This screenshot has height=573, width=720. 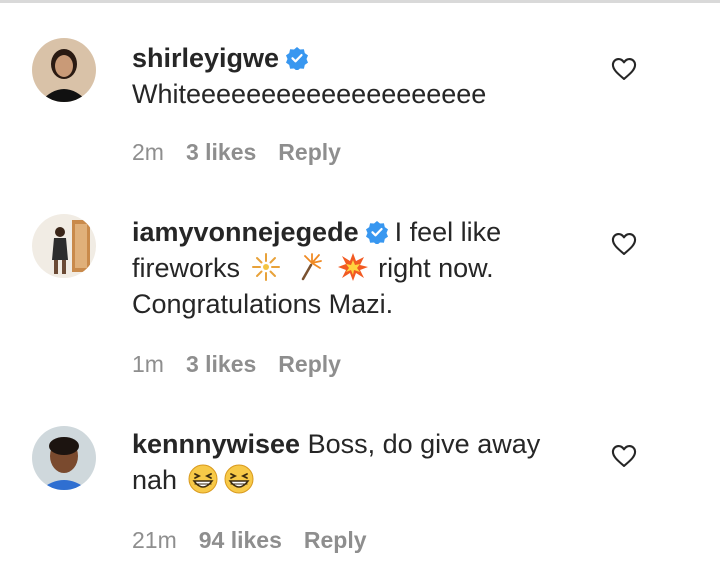 I want to click on comment-body: kennnywisee Boss, do give away nah, so click(x=352, y=462).